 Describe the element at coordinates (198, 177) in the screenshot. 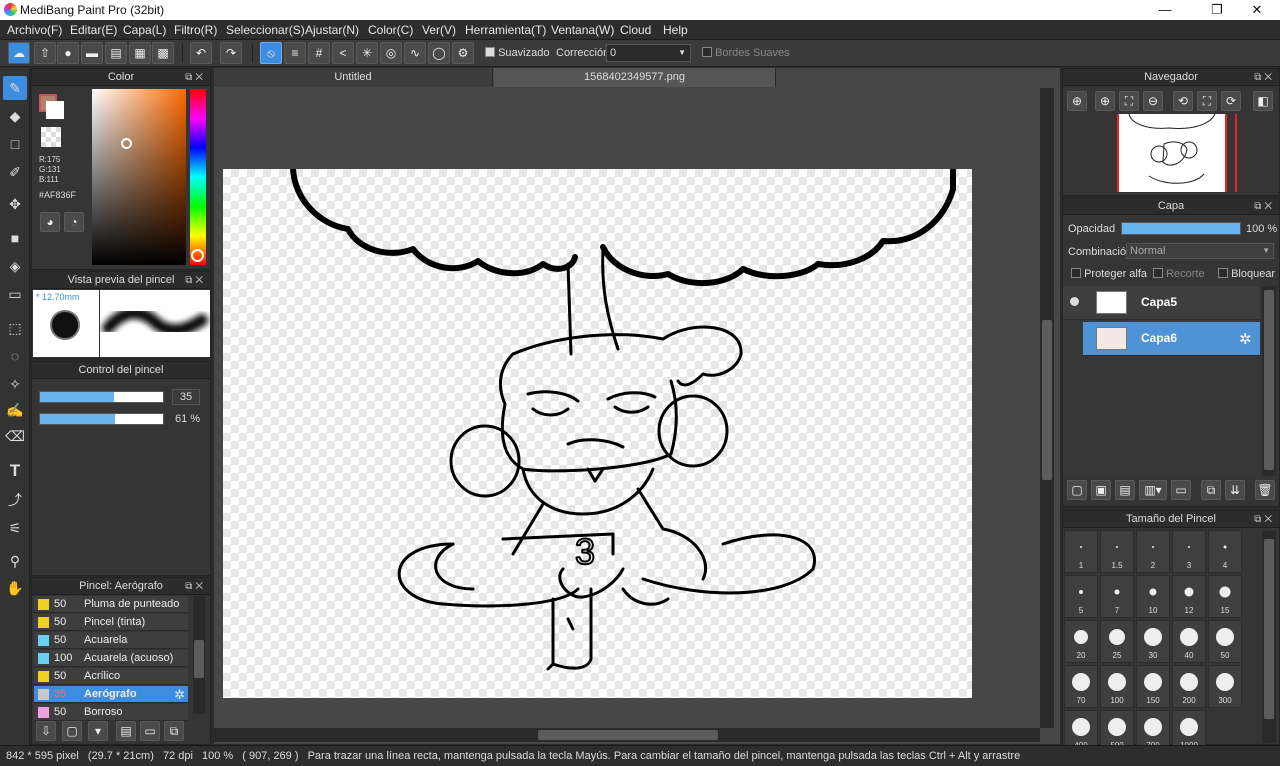

I see `hue-slider` at that location.